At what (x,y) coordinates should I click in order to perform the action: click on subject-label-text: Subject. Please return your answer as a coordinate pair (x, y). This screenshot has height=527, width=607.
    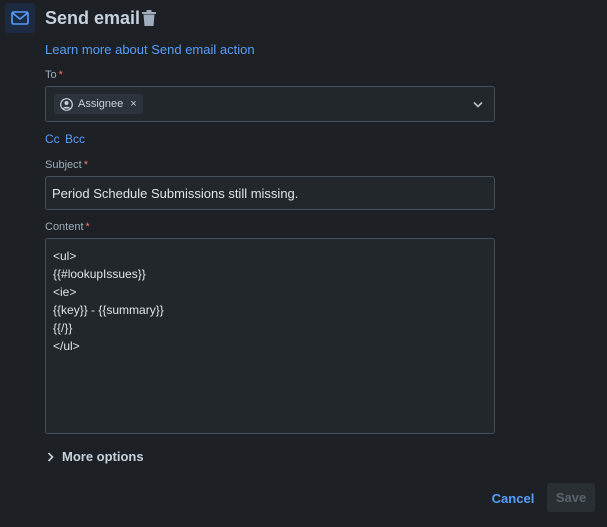
    Looking at the image, I should click on (63, 165).